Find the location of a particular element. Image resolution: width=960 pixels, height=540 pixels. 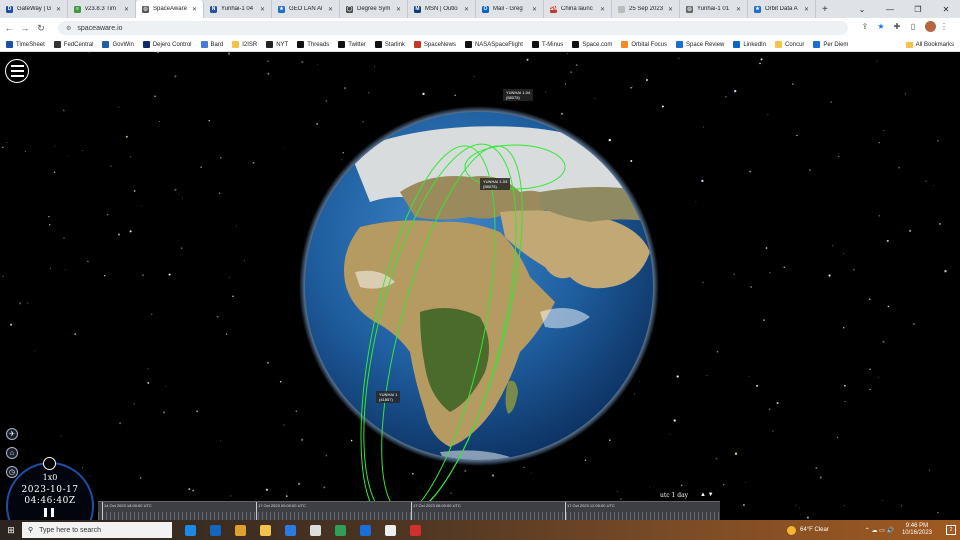

profile-avatar is located at coordinates (930, 26).